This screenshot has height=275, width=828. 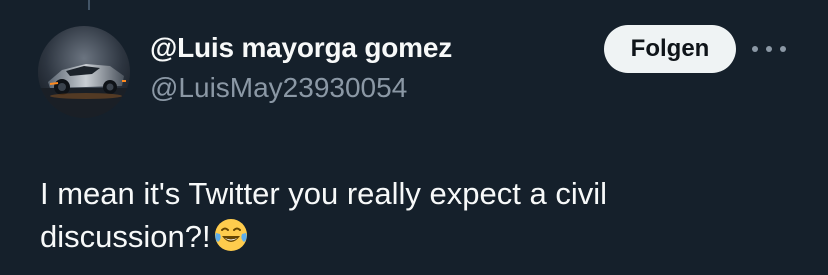 What do you see at coordinates (670, 49) in the screenshot?
I see `follow-button: Folgen` at bounding box center [670, 49].